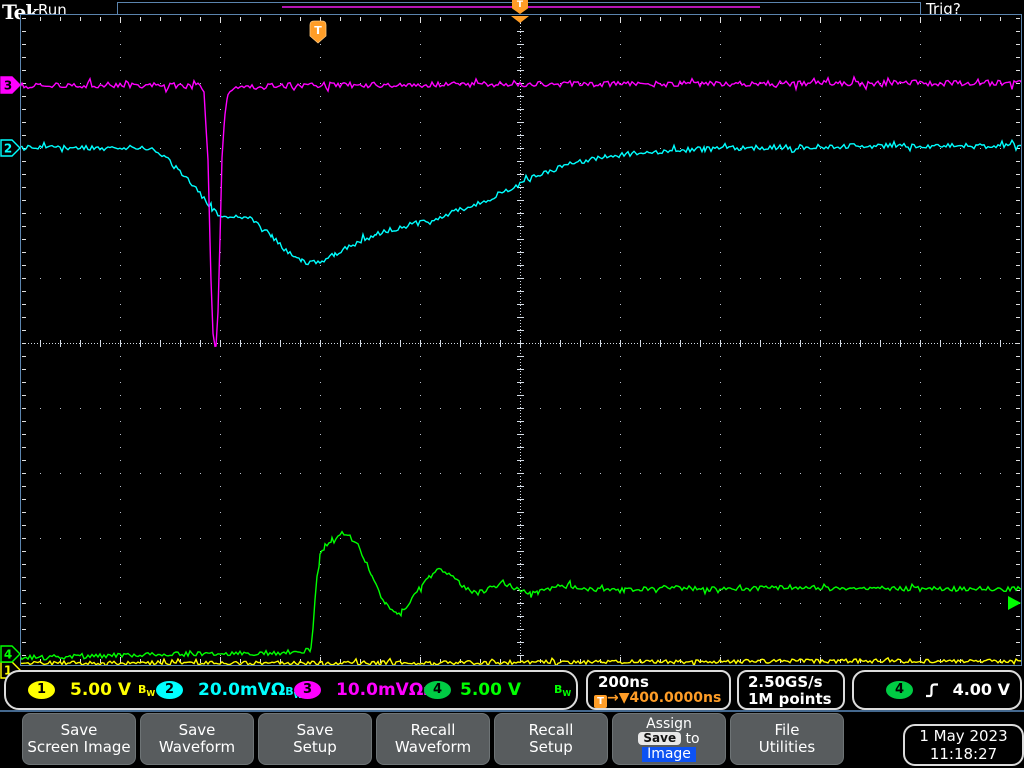 Image resolution: width=1024 pixels, height=768 pixels. I want to click on svg-text: 2, so click(8, 149).